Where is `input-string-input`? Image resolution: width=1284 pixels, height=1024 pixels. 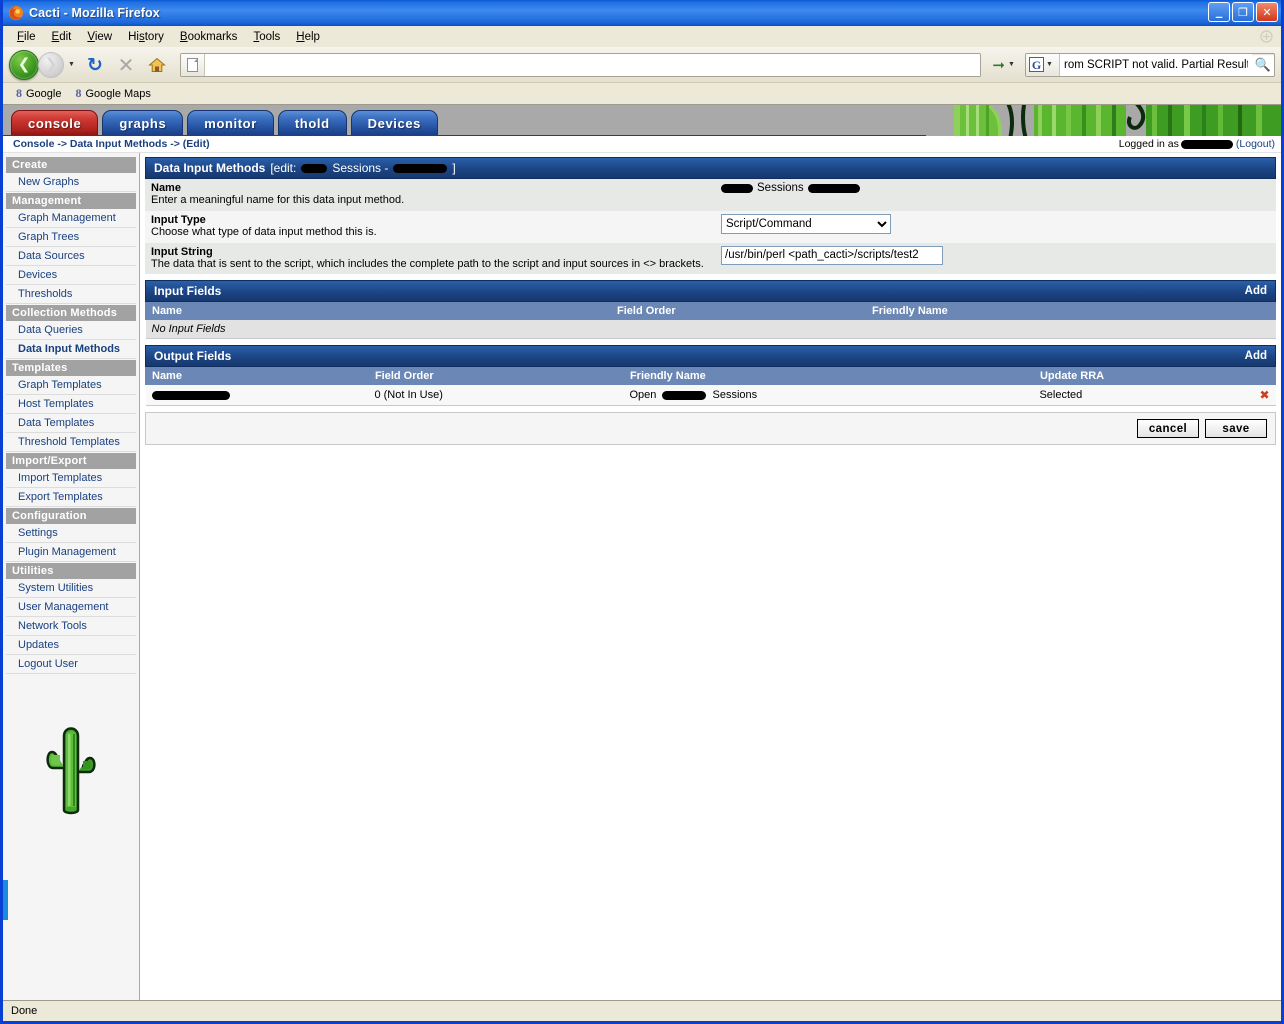 input-string-input is located at coordinates (832, 255).